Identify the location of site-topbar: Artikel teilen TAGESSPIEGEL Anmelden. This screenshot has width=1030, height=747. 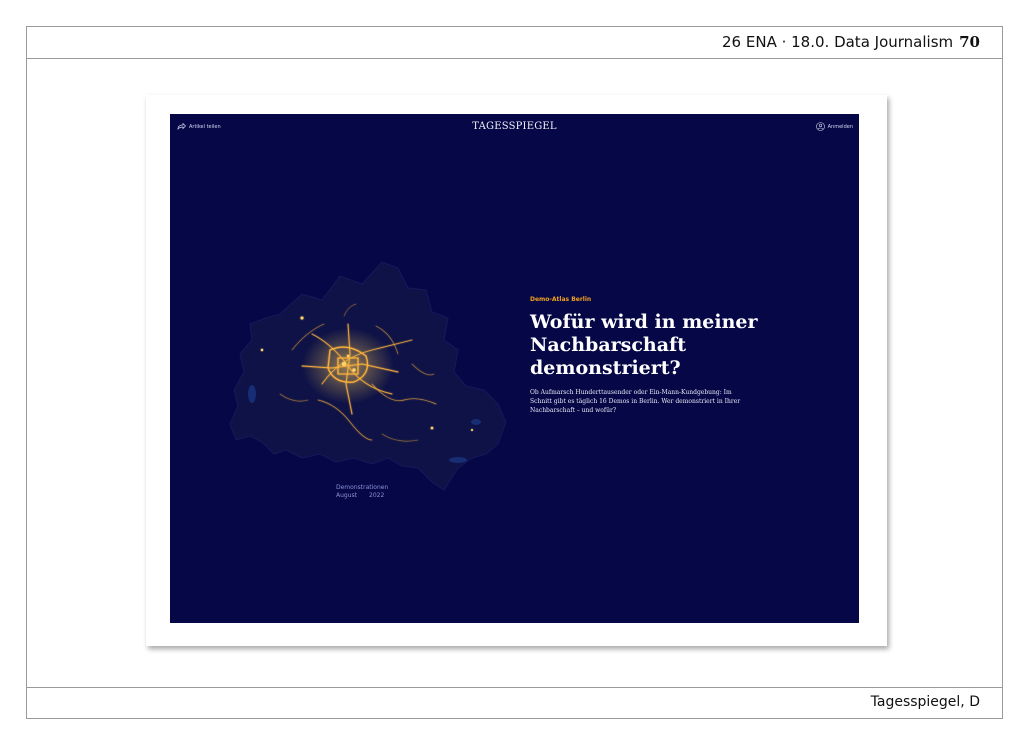
(514, 127).